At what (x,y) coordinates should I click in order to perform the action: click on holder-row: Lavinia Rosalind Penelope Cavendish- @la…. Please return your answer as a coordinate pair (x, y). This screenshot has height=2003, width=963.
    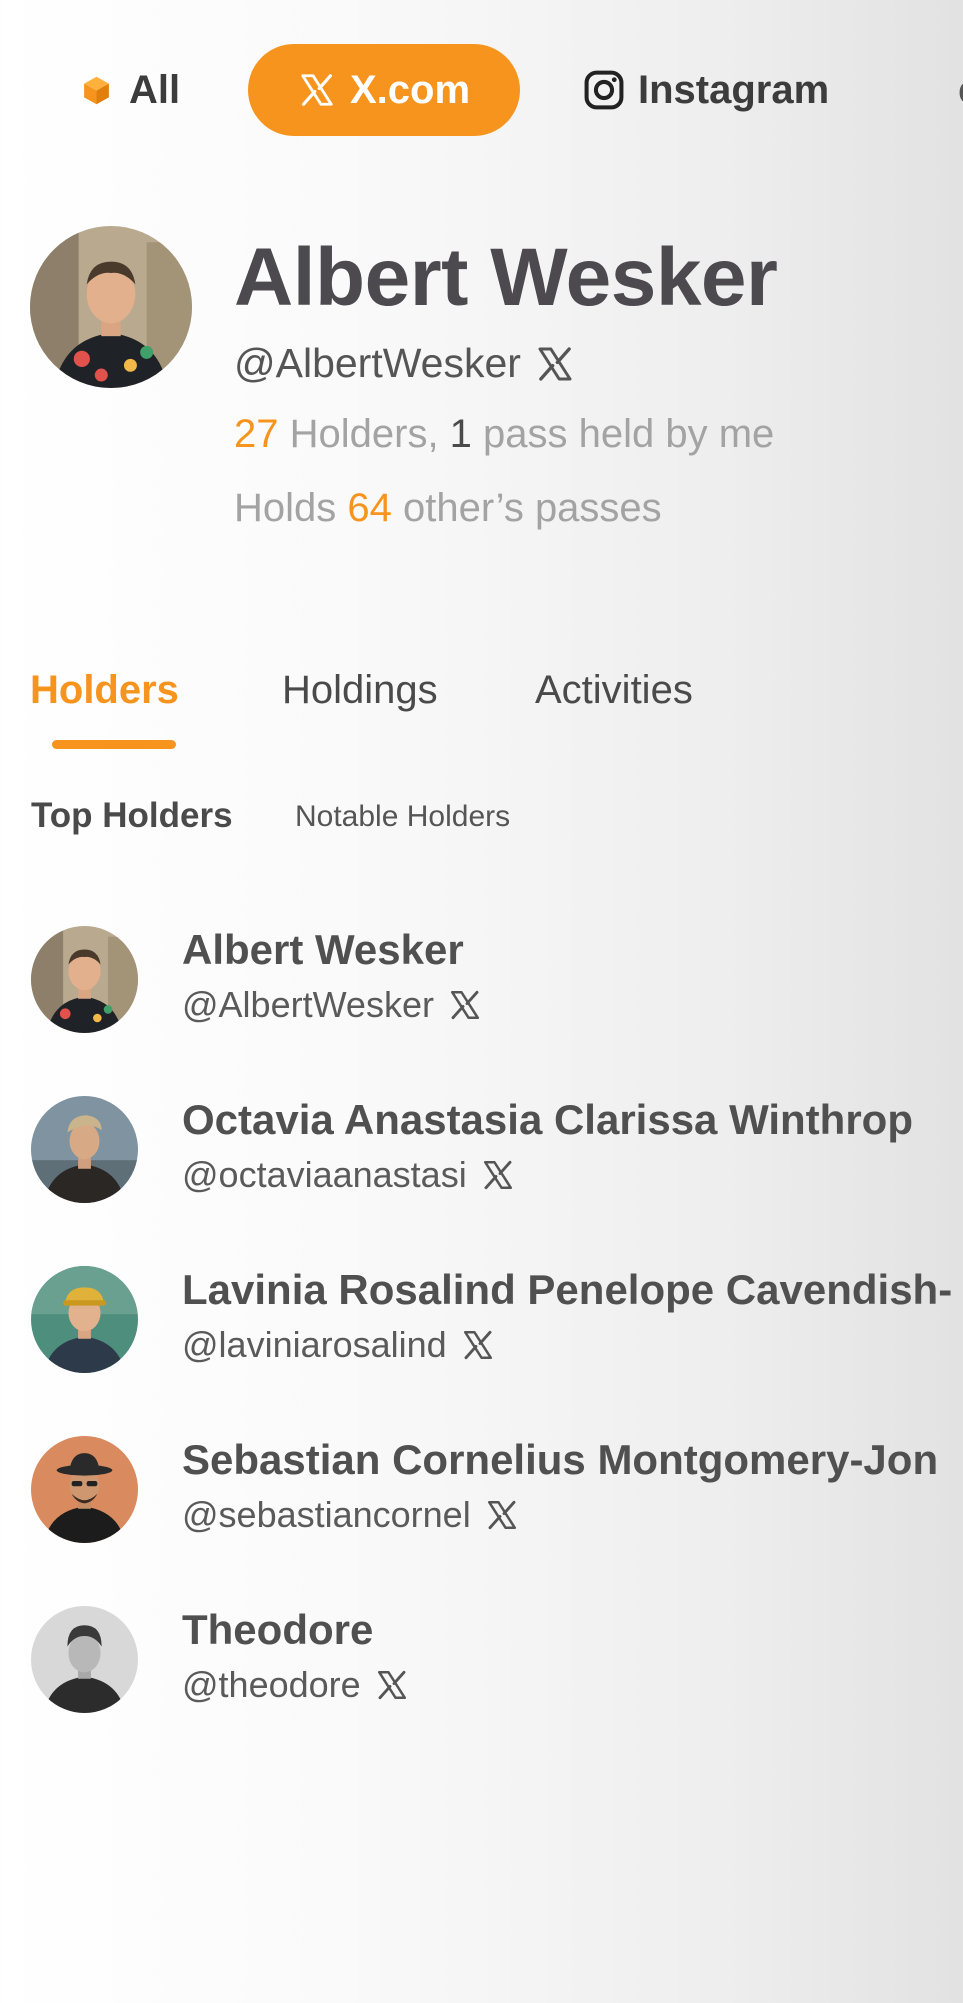
    Looking at the image, I should click on (481, 1326).